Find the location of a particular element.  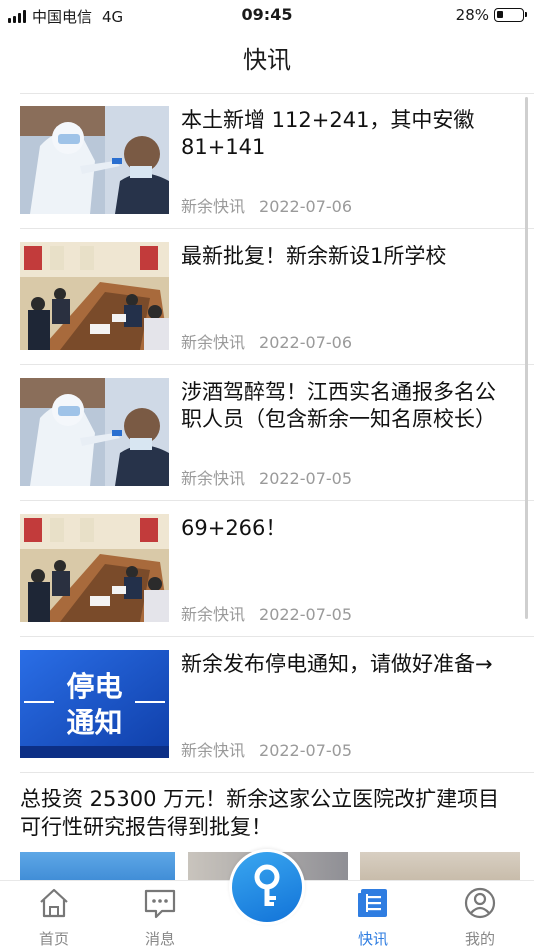

message-icon is located at coordinates (160, 904).